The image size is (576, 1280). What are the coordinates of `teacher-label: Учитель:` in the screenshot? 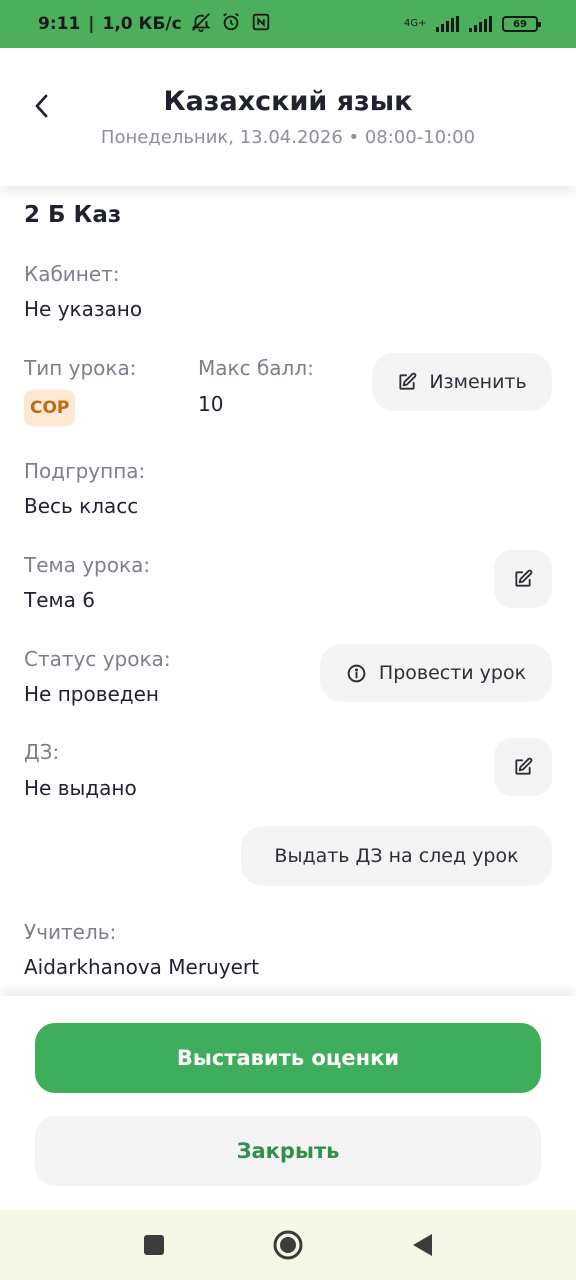 It's located at (70, 932).